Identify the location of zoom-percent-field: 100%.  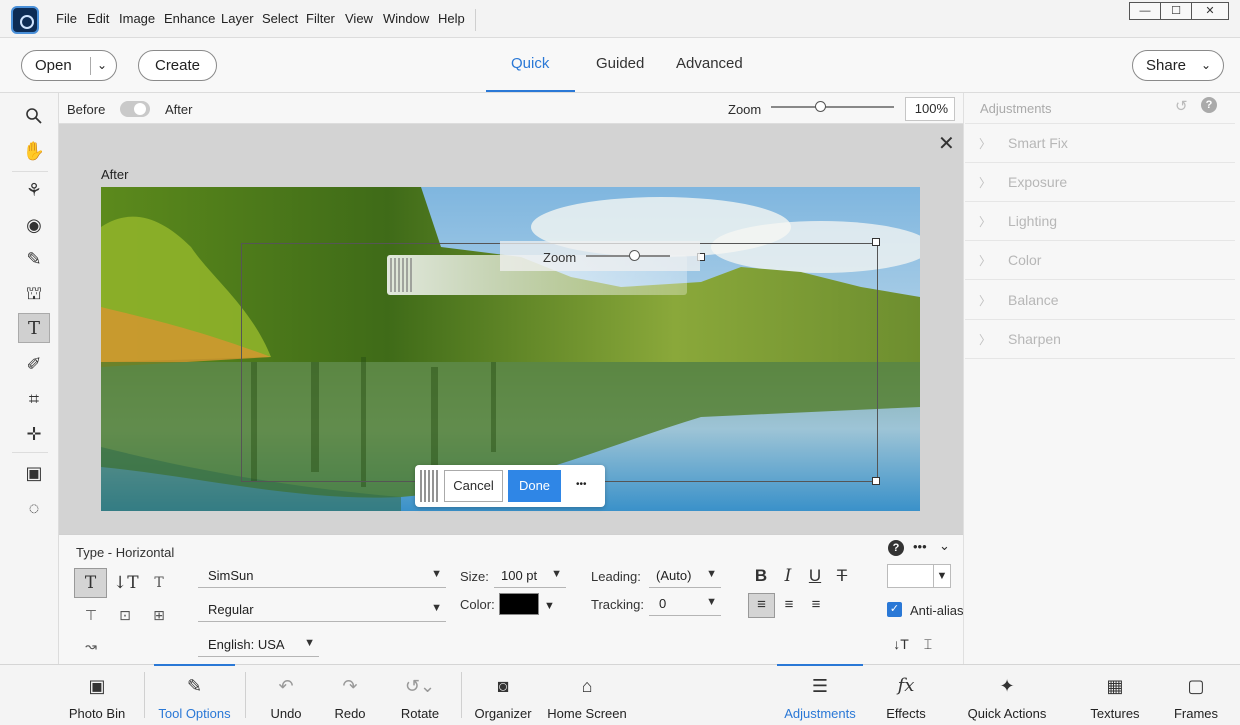
(930, 109).